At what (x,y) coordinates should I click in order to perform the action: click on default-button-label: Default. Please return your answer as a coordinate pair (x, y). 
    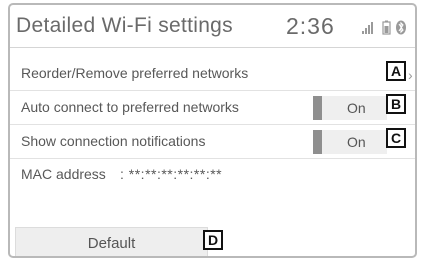
    Looking at the image, I should click on (111, 243).